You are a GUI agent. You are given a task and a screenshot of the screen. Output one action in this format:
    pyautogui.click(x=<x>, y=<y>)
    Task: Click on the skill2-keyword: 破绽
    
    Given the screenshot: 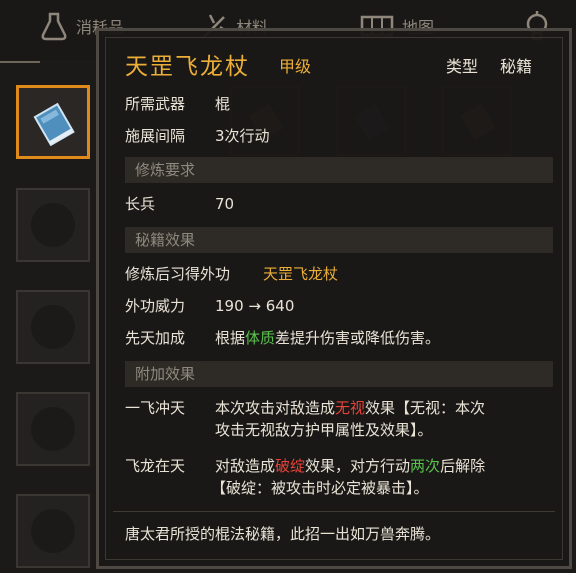 What is the action you would take?
    pyautogui.click(x=290, y=466)
    